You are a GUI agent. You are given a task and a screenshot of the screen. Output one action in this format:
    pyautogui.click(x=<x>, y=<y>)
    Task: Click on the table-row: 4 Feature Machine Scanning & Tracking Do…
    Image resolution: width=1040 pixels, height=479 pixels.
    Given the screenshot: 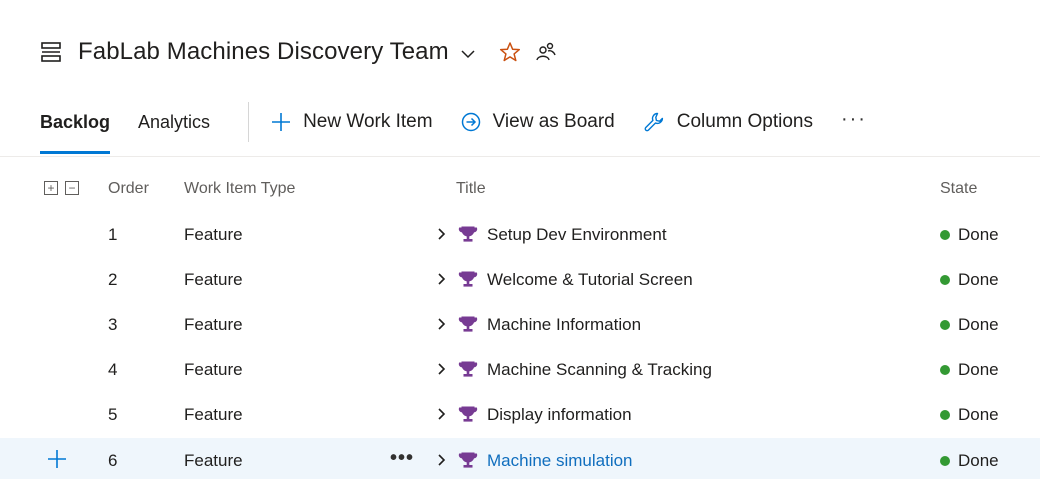 What is the action you would take?
    pyautogui.click(x=520, y=369)
    